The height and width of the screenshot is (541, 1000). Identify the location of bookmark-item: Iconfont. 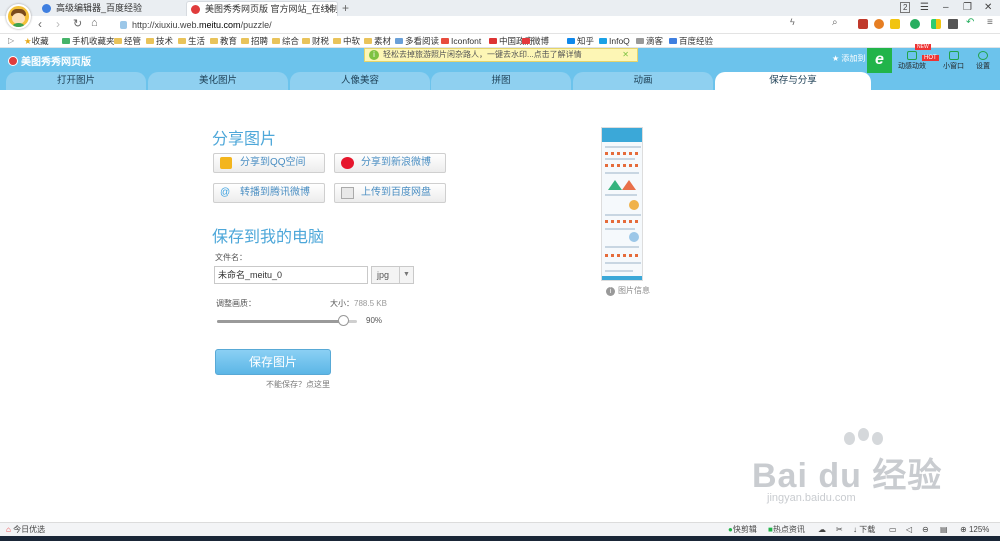
(461, 41).